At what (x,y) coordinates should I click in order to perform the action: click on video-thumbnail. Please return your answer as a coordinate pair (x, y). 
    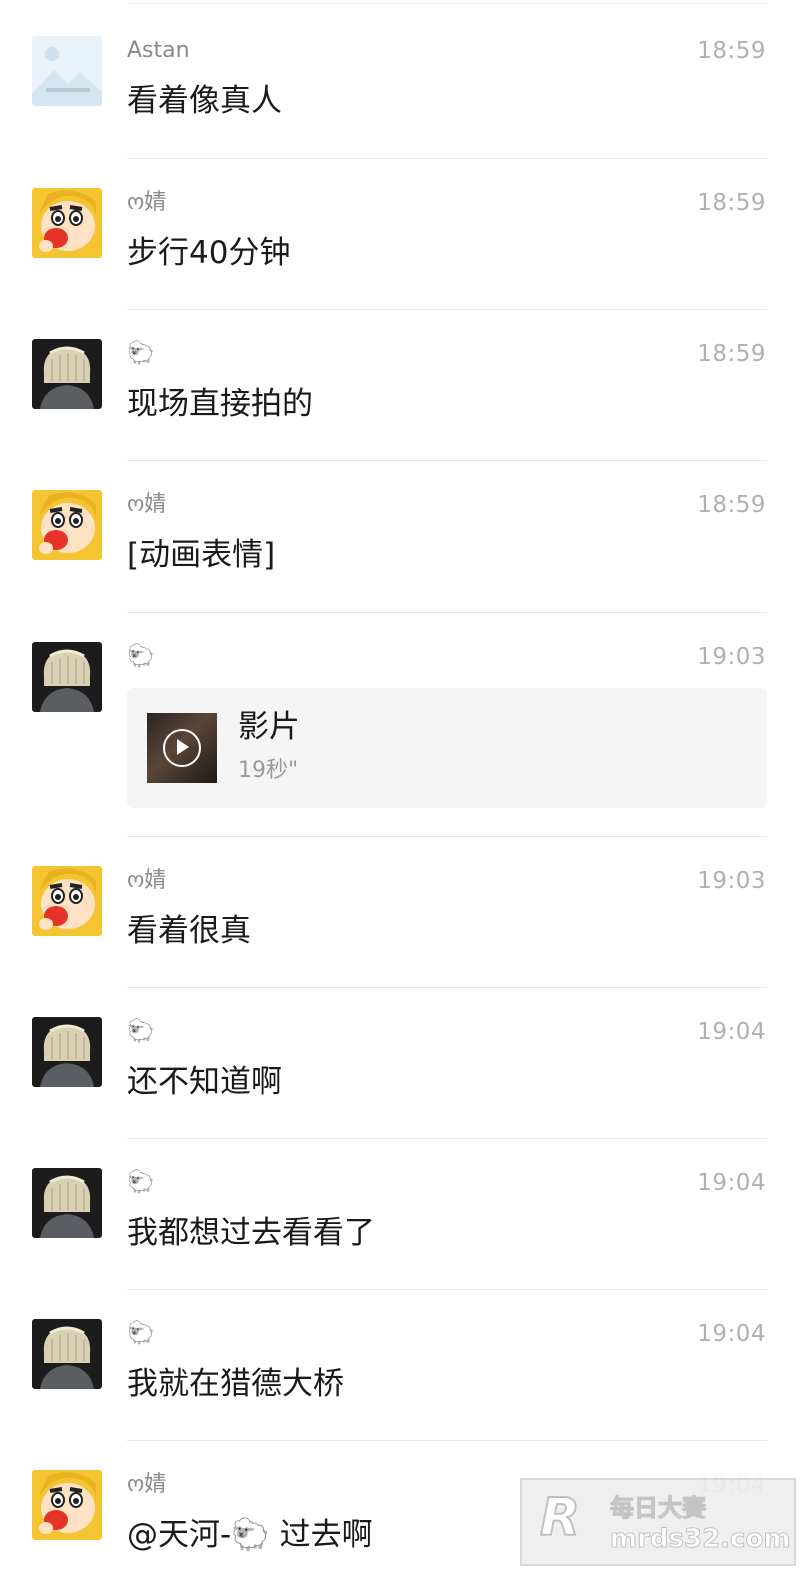
    Looking at the image, I should click on (182, 748).